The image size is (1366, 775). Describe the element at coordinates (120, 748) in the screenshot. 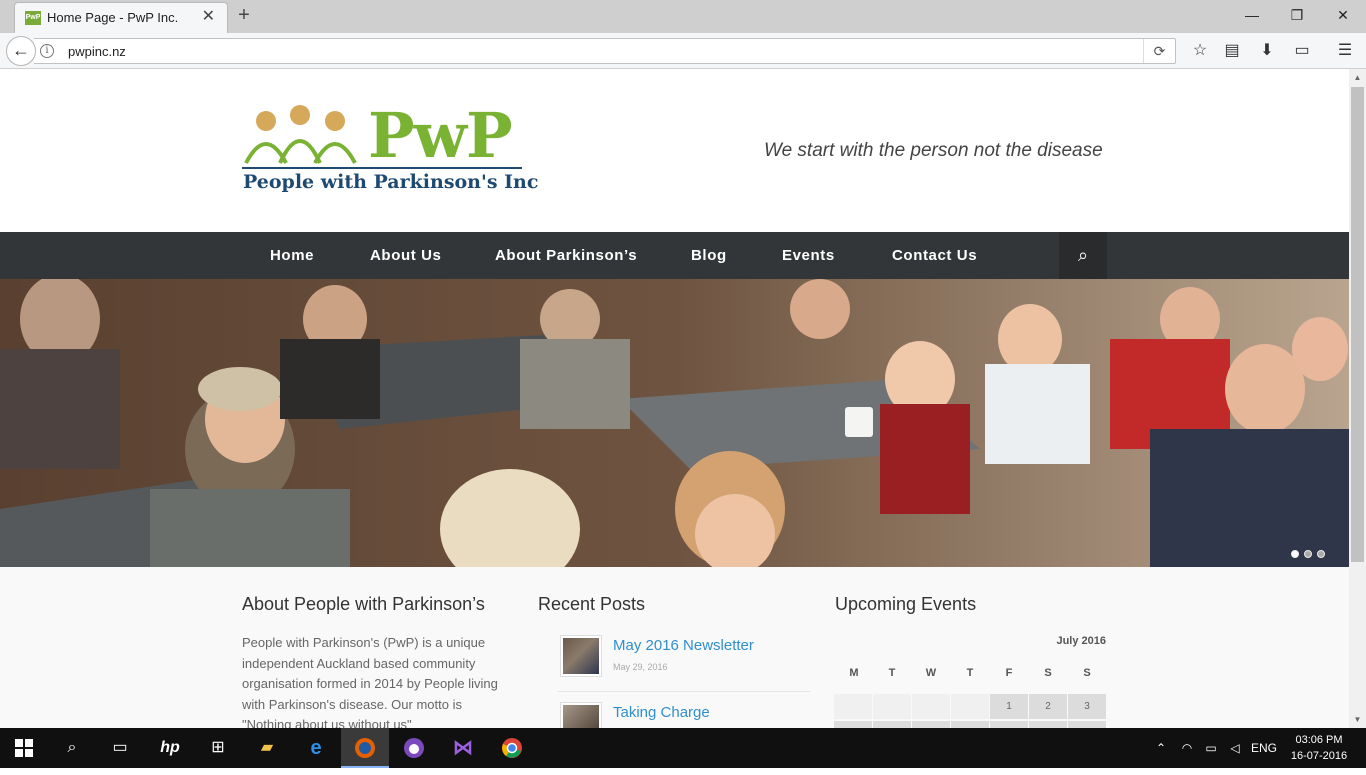

I see `task-view-icon: ▭` at that location.